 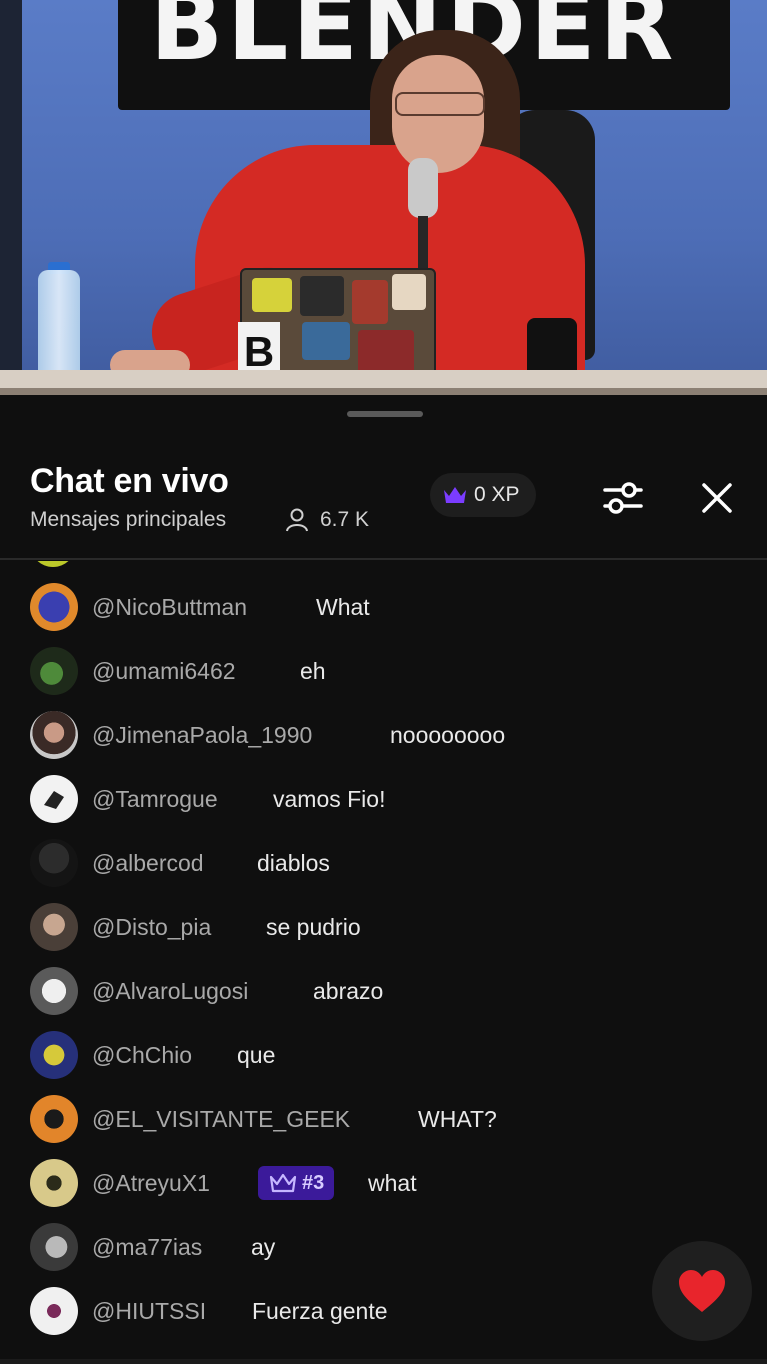 What do you see at coordinates (383, 1361) in the screenshot?
I see `bottom-edge` at bounding box center [383, 1361].